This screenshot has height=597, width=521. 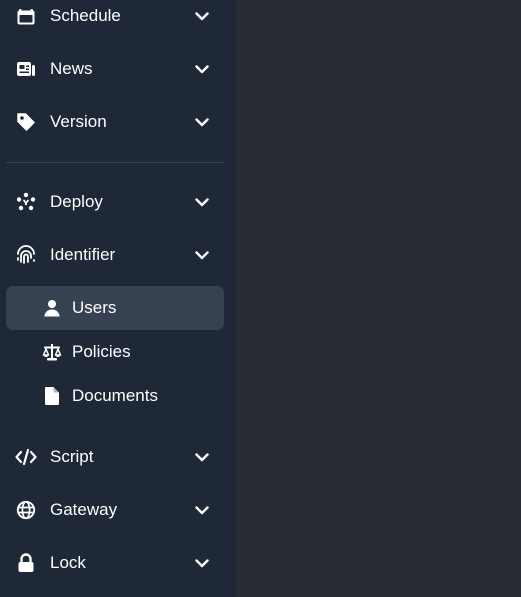 What do you see at coordinates (118, 563) in the screenshot?
I see `sidebar-item-lock: Lock` at bounding box center [118, 563].